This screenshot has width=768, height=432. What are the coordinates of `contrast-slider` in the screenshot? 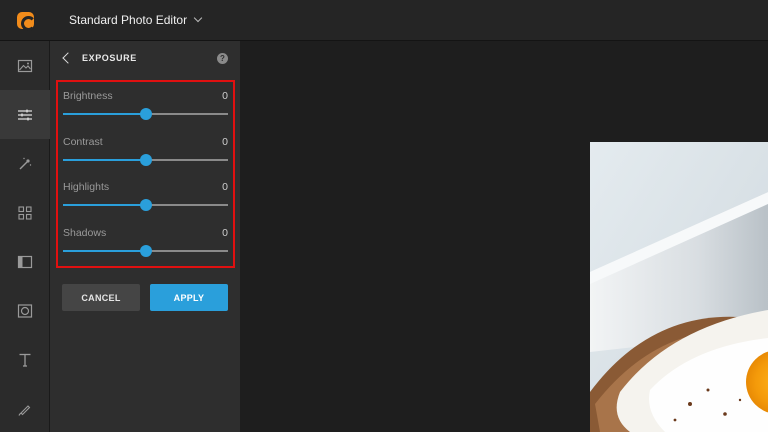 It's located at (145, 159).